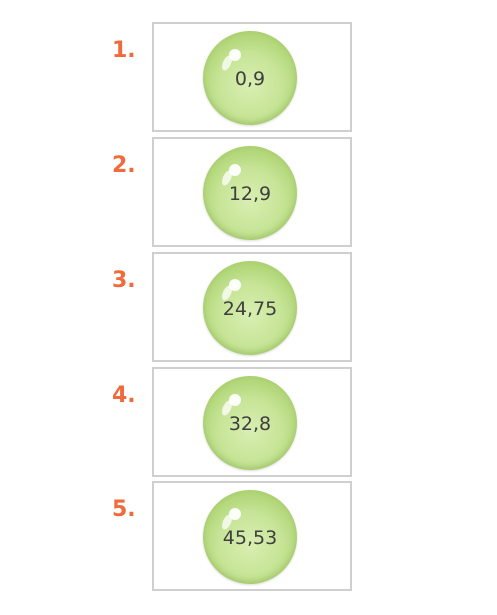  Describe the element at coordinates (124, 280) in the screenshot. I see `item-number: 3.` at that location.